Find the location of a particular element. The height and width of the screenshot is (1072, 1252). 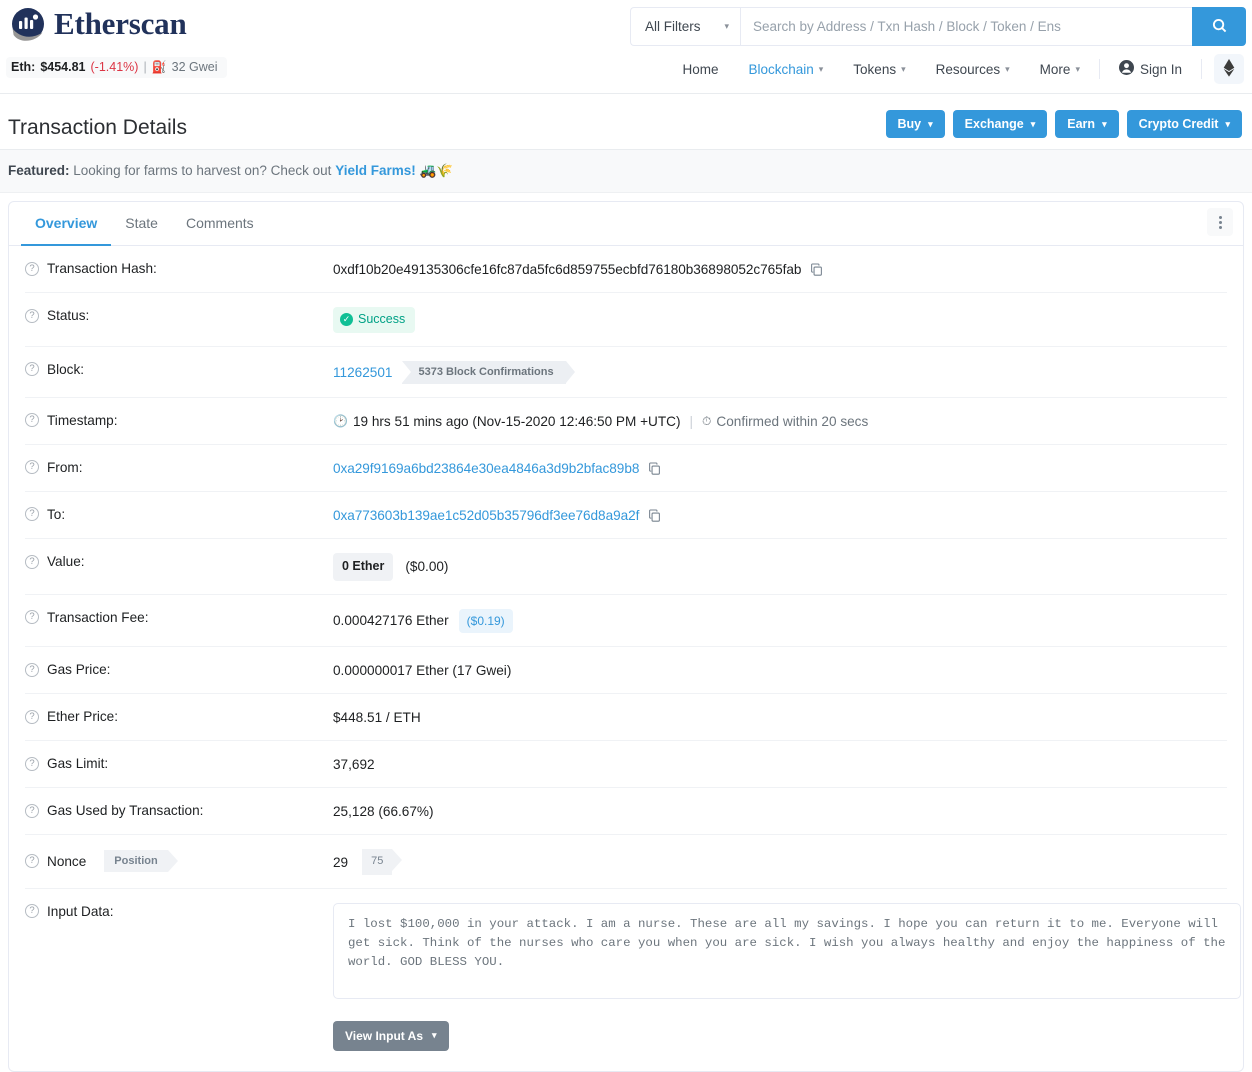

value-block: 11262501 5373 Block Confirmations is located at coordinates (780, 372).